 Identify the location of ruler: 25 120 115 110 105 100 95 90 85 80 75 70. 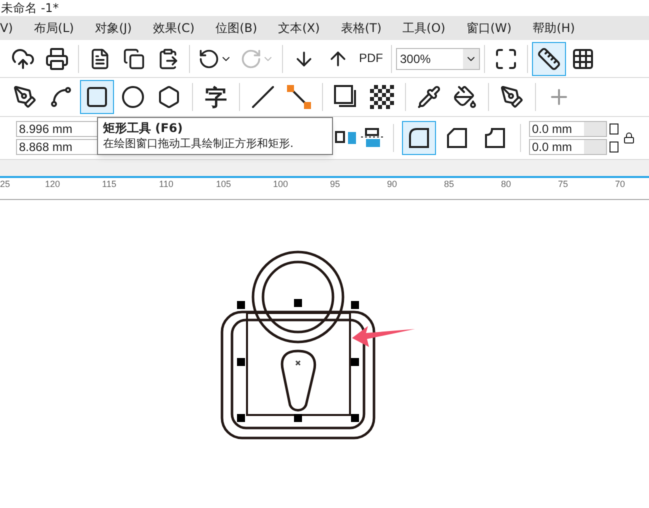
(324, 189).